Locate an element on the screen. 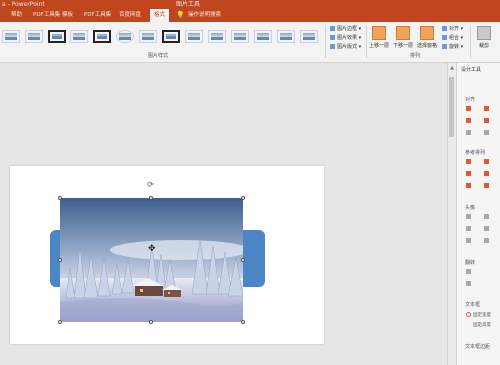 The image size is (500, 365). group-button: 组合 ▾ is located at coordinates (452, 38).